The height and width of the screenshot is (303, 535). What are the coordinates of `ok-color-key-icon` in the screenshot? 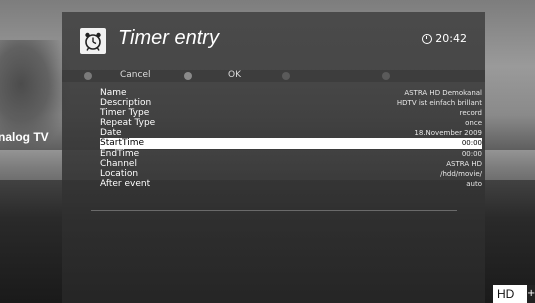 It's located at (188, 76).